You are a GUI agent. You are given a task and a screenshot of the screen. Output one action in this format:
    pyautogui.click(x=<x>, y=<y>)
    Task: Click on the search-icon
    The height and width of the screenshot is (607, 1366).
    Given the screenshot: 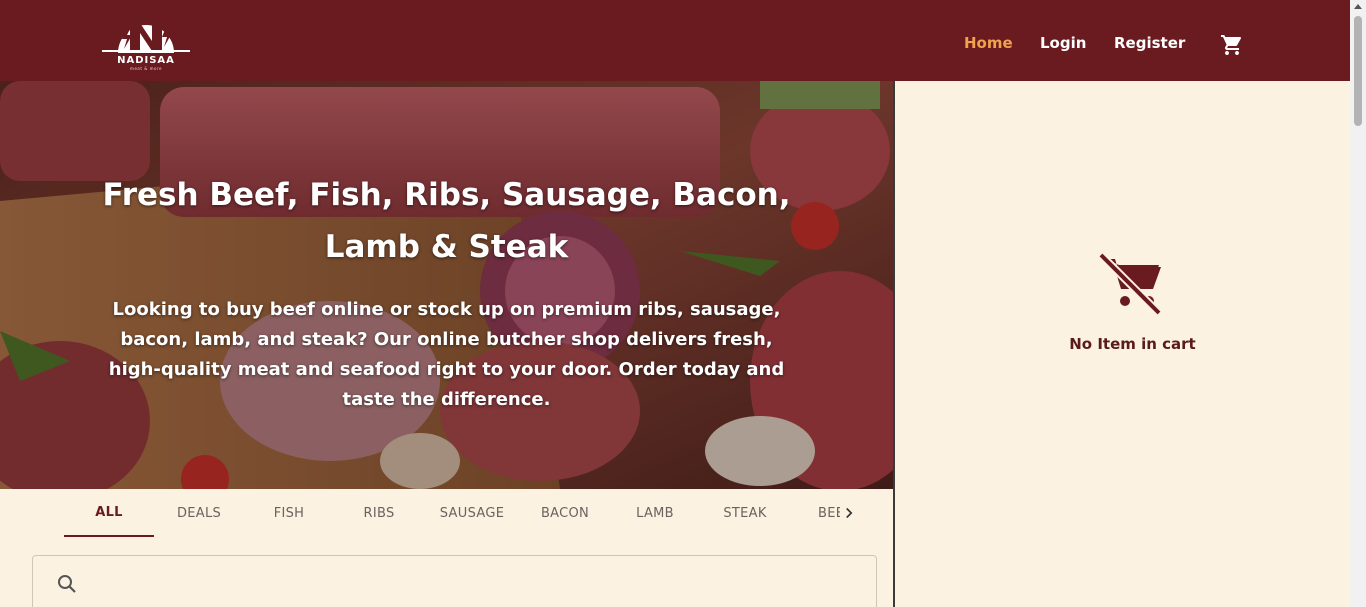 What is the action you would take?
    pyautogui.click(x=67, y=584)
    